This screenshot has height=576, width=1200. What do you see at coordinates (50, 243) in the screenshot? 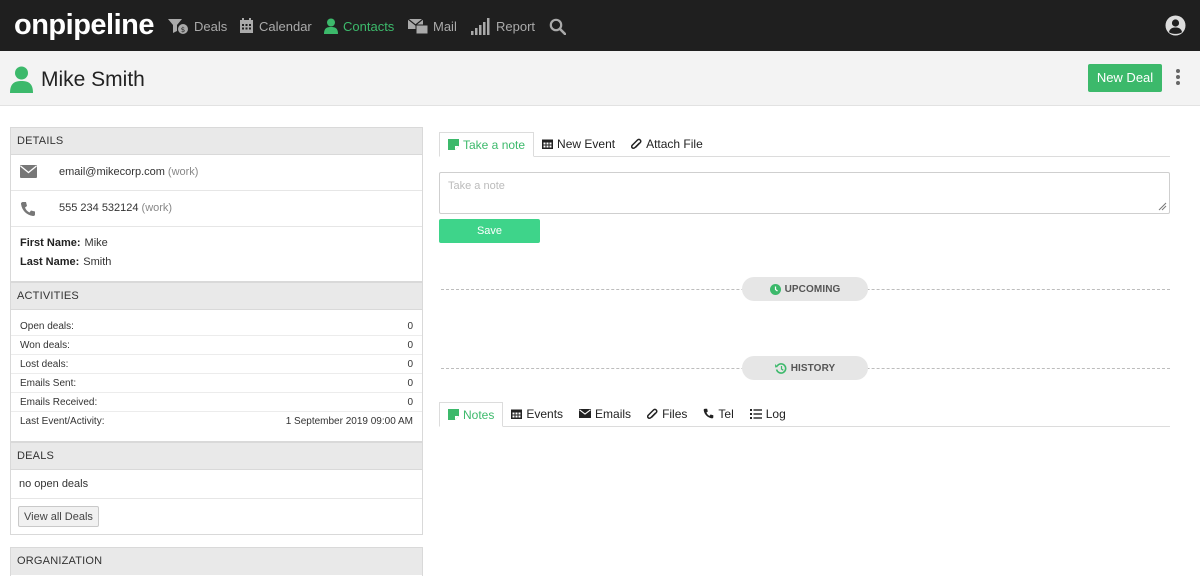
I see `first-name-label: First Name:` at bounding box center [50, 243].